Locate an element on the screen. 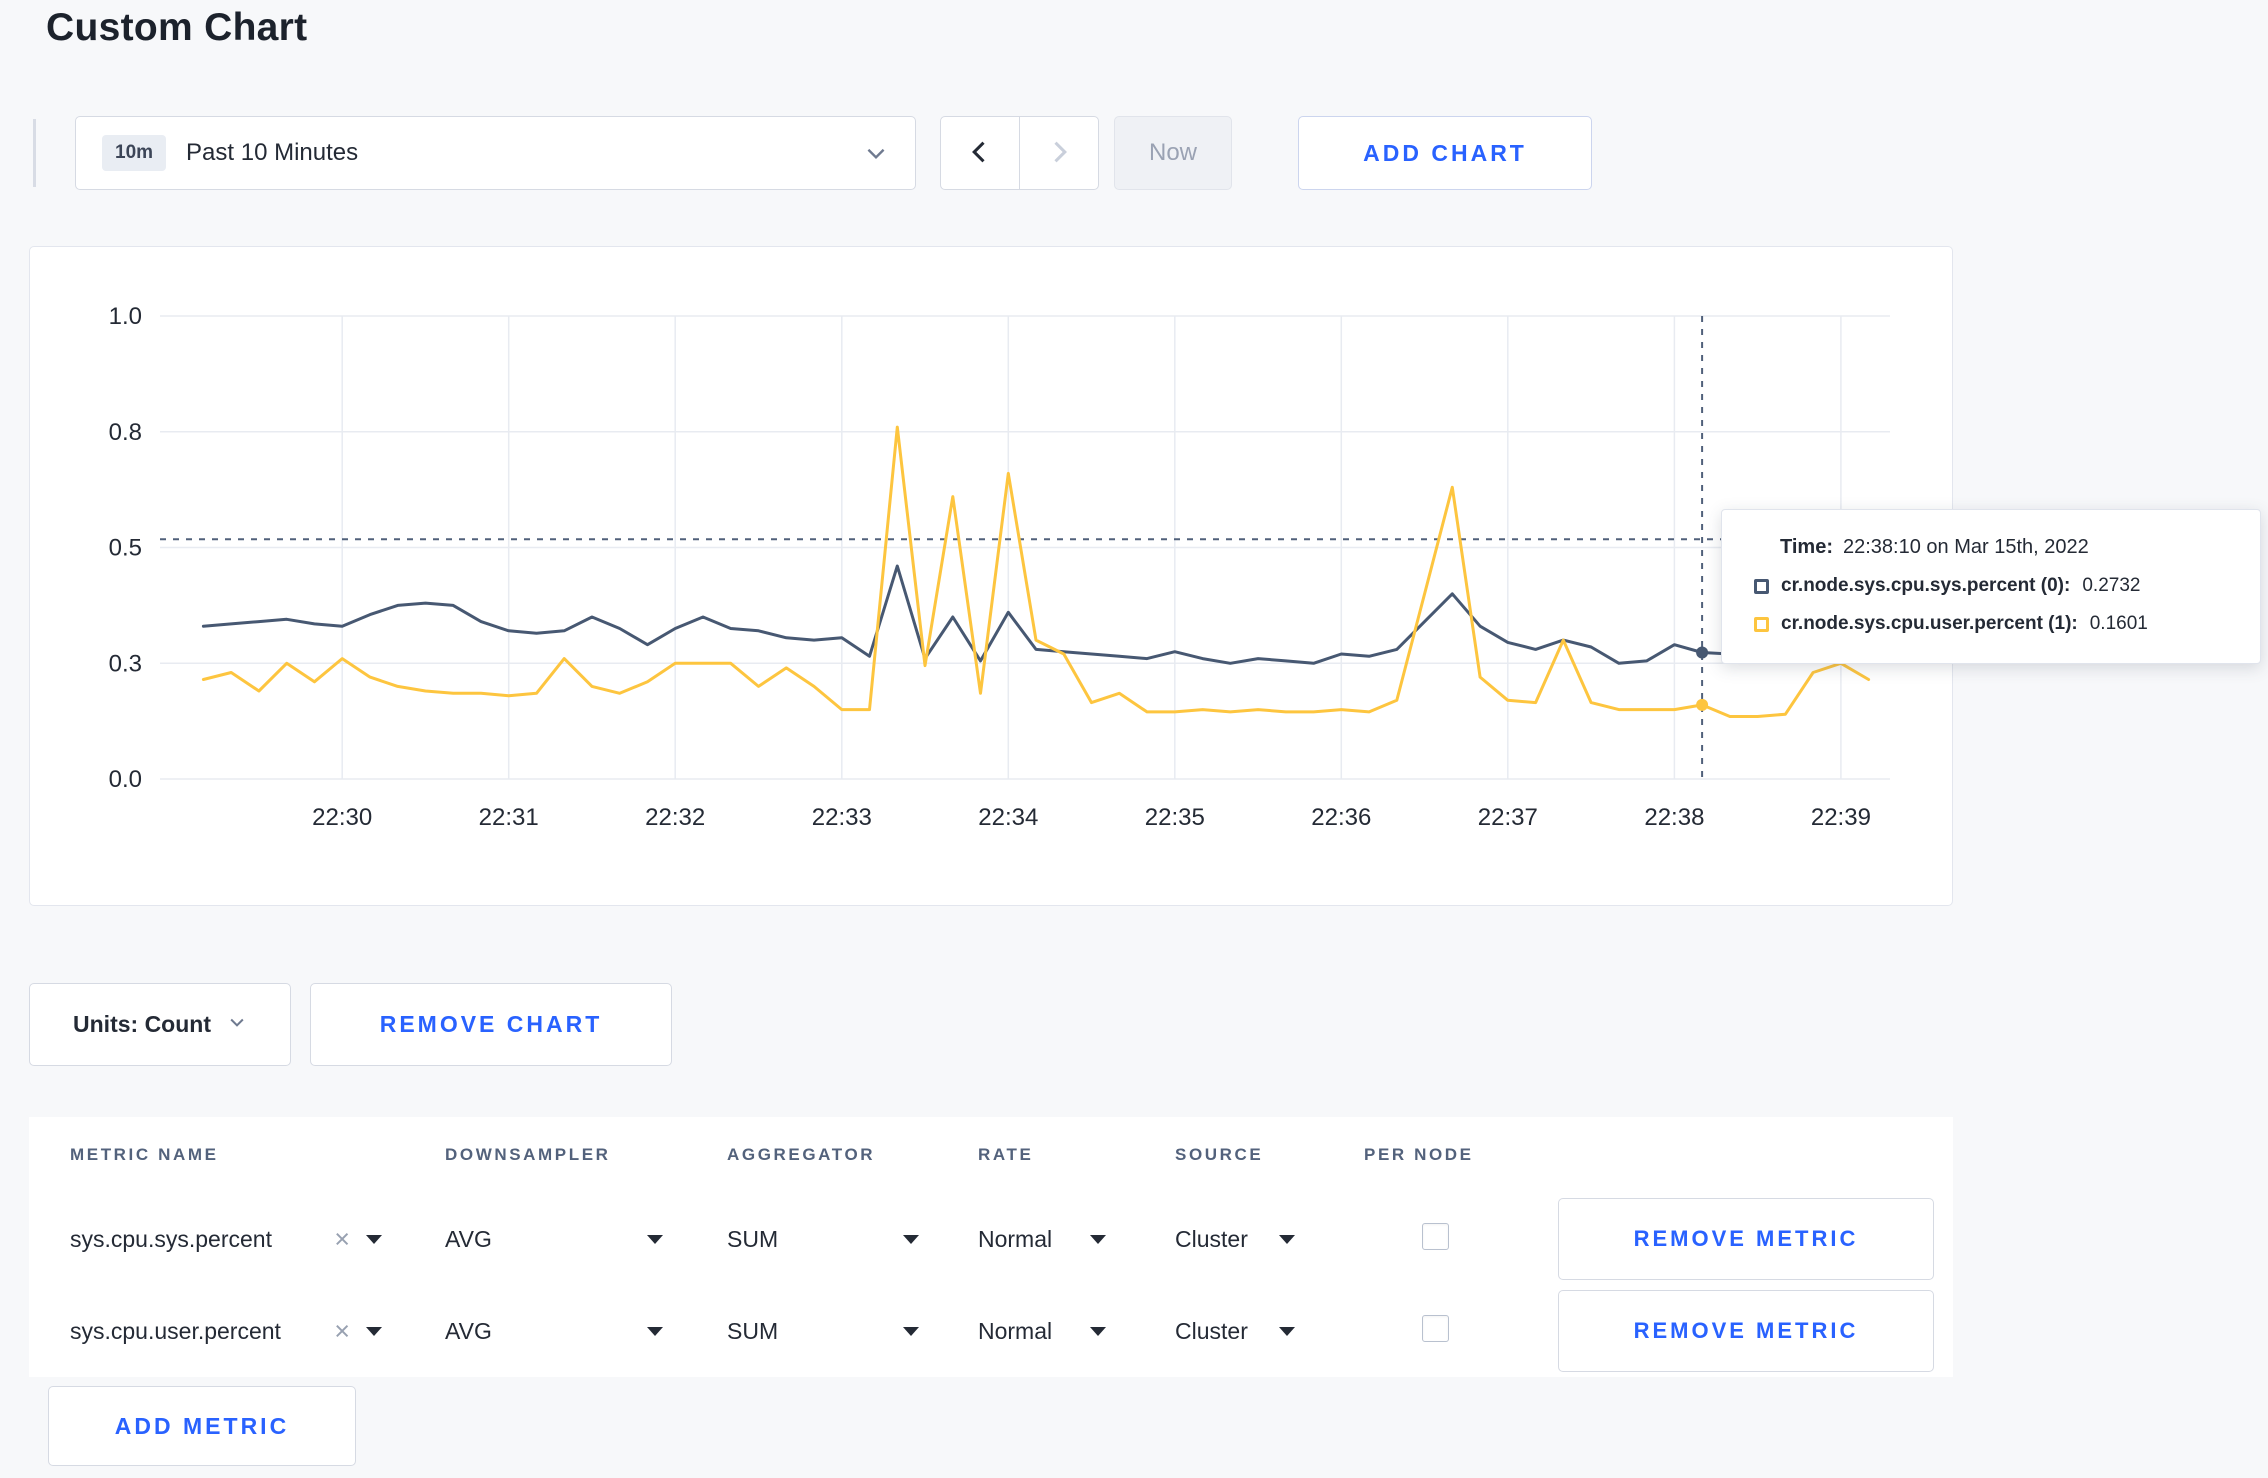 This screenshot has width=2268, height=1478. column-header-aggregator: AGGREGATOR is located at coordinates (801, 1154).